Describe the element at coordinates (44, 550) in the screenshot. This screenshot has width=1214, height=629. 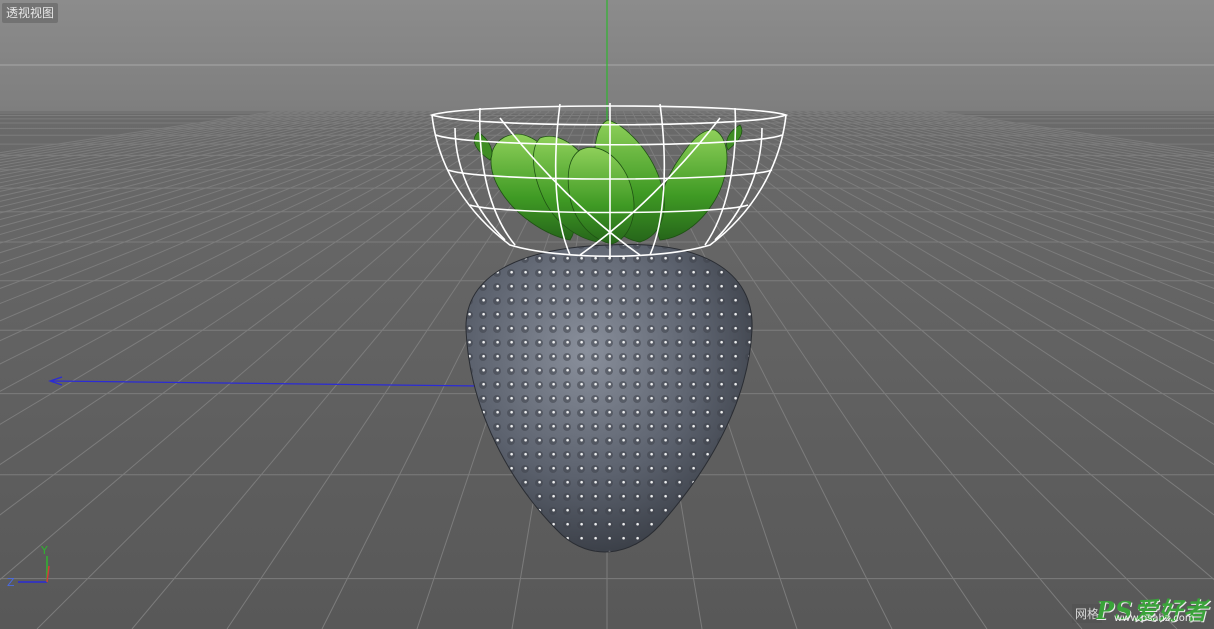
I see `gizmo-y-label: Y` at that location.